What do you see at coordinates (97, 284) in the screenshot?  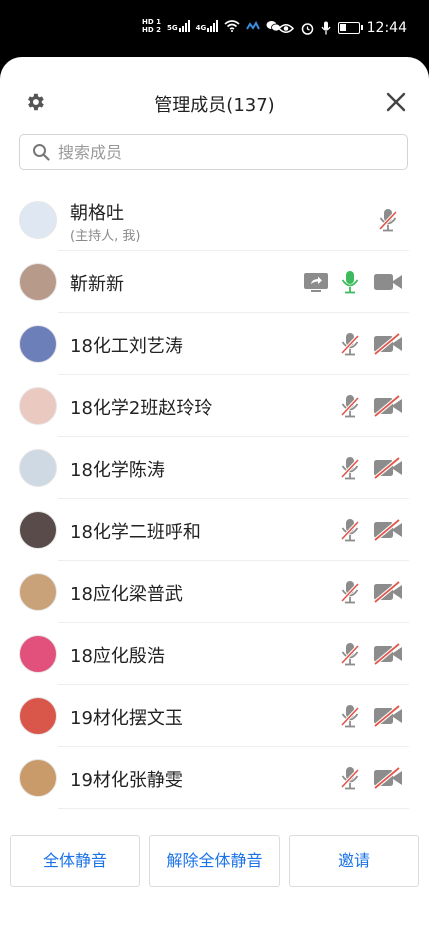 I see `member-name: 靳新新` at bounding box center [97, 284].